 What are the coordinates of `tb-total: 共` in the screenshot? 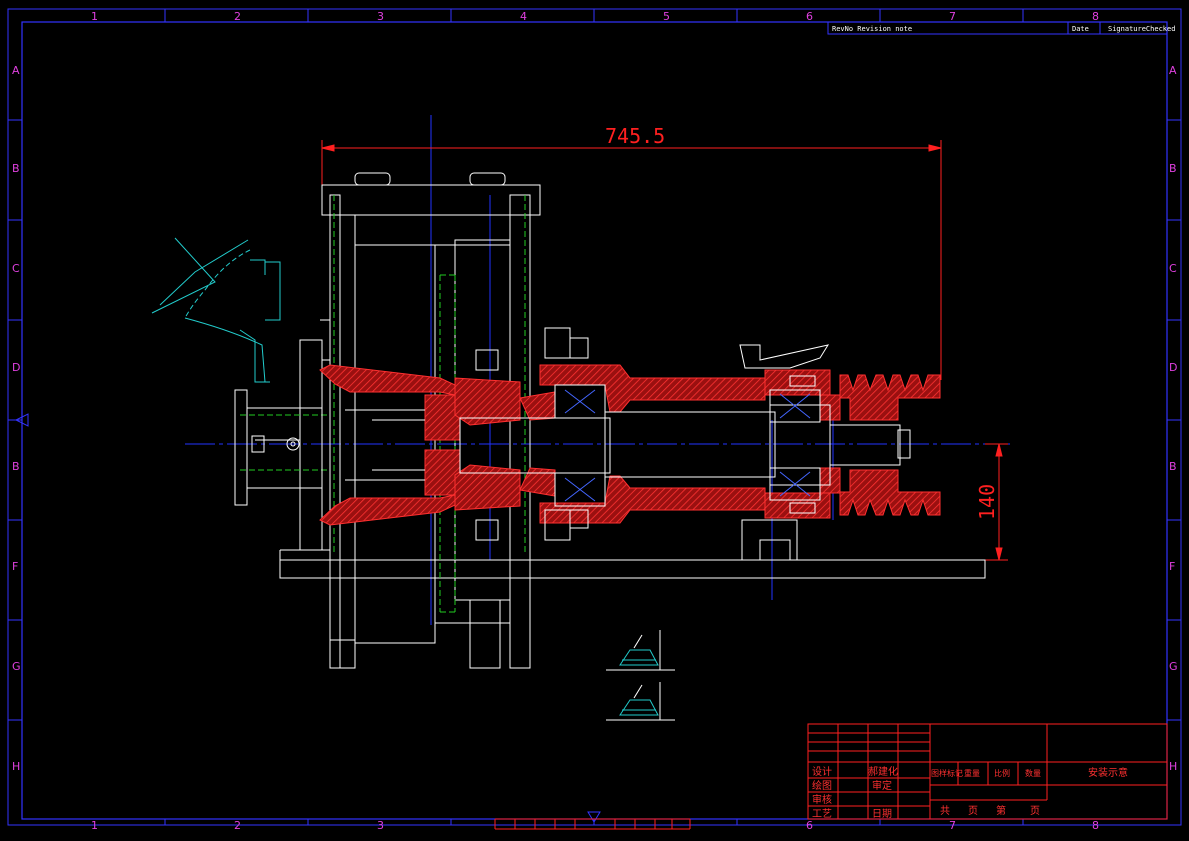 It's located at (945, 811).